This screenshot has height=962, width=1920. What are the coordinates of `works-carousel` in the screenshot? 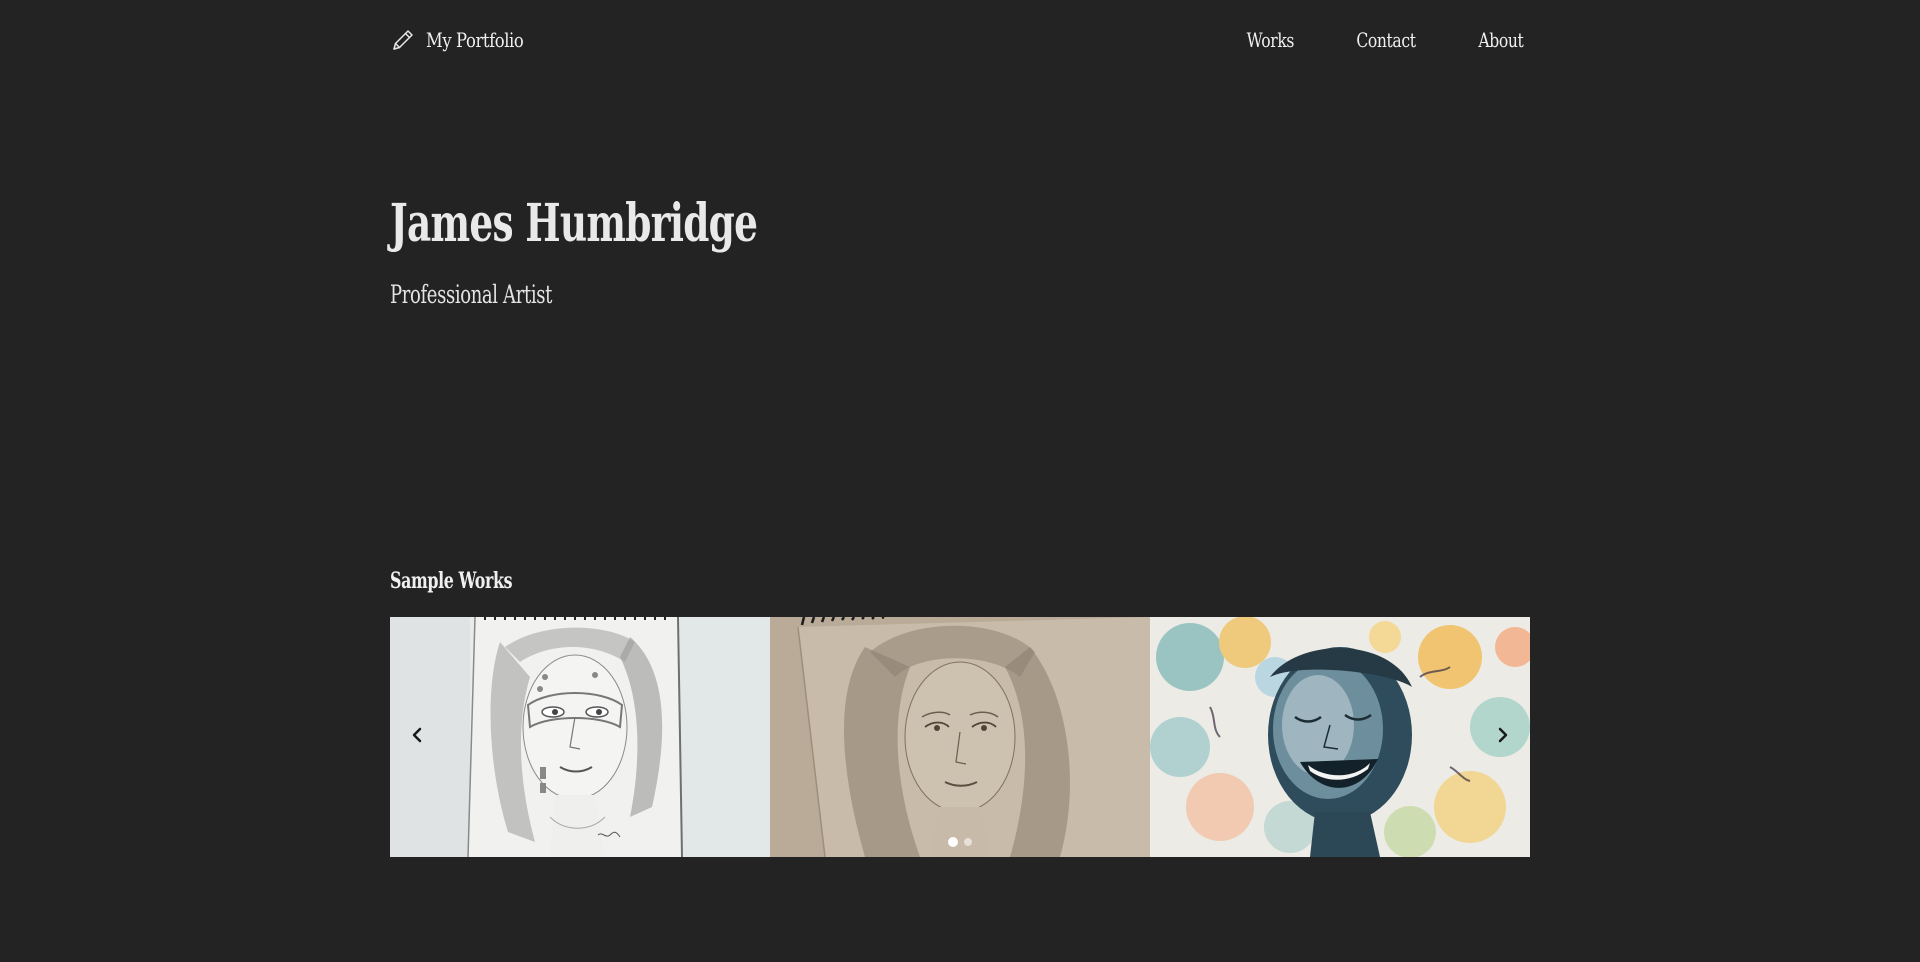 It's located at (960, 737).